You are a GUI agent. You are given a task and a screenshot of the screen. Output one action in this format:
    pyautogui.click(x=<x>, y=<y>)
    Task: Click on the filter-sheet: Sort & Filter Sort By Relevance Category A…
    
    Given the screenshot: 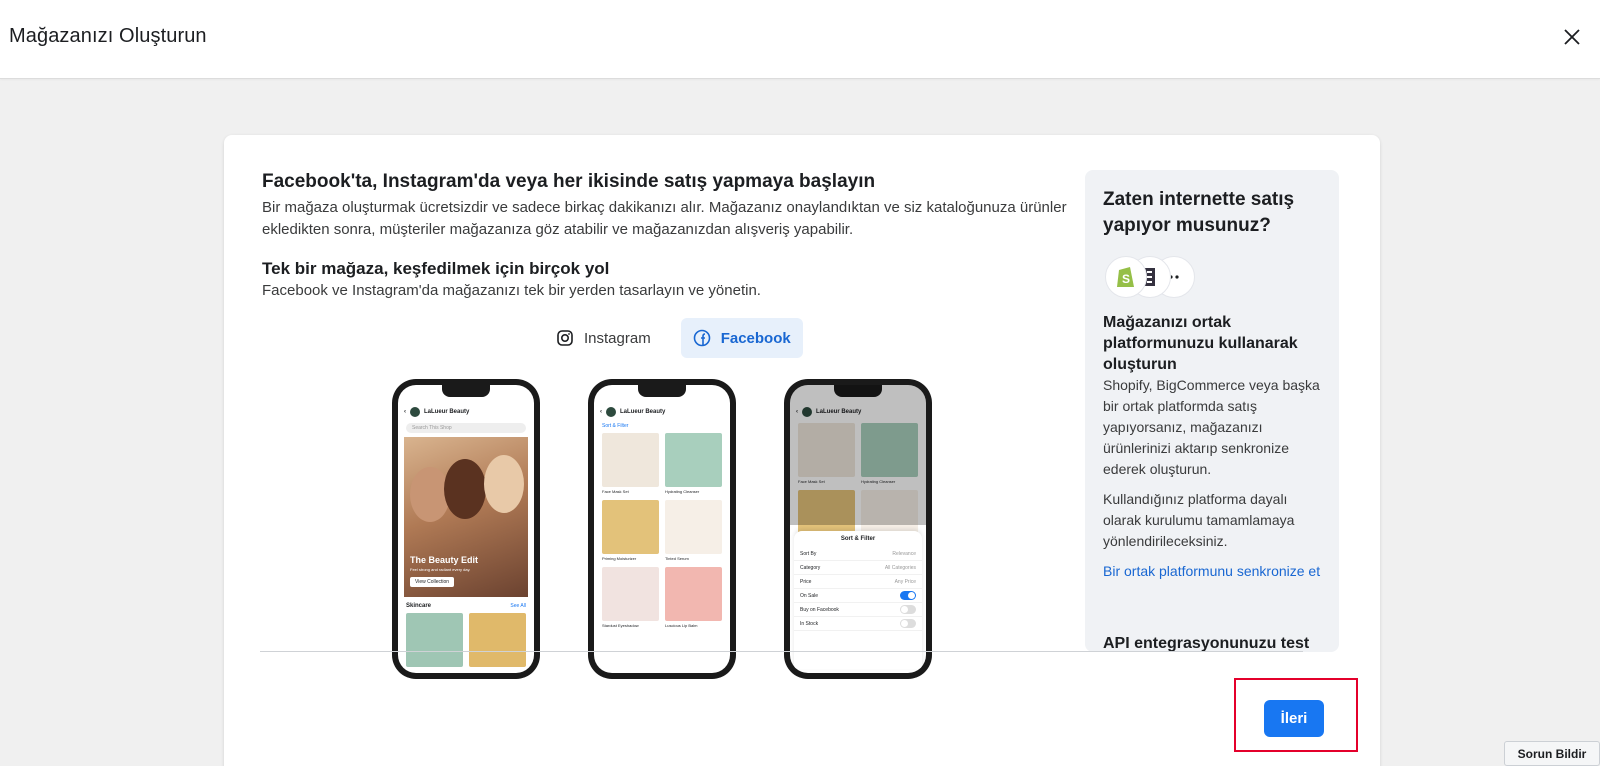 What is the action you would take?
    pyautogui.click(x=858, y=600)
    